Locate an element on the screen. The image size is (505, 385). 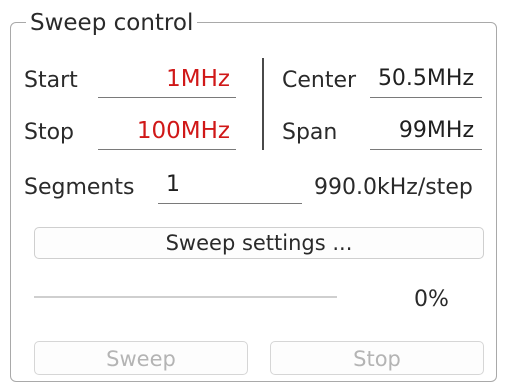
center-label: Center is located at coordinates (319, 80).